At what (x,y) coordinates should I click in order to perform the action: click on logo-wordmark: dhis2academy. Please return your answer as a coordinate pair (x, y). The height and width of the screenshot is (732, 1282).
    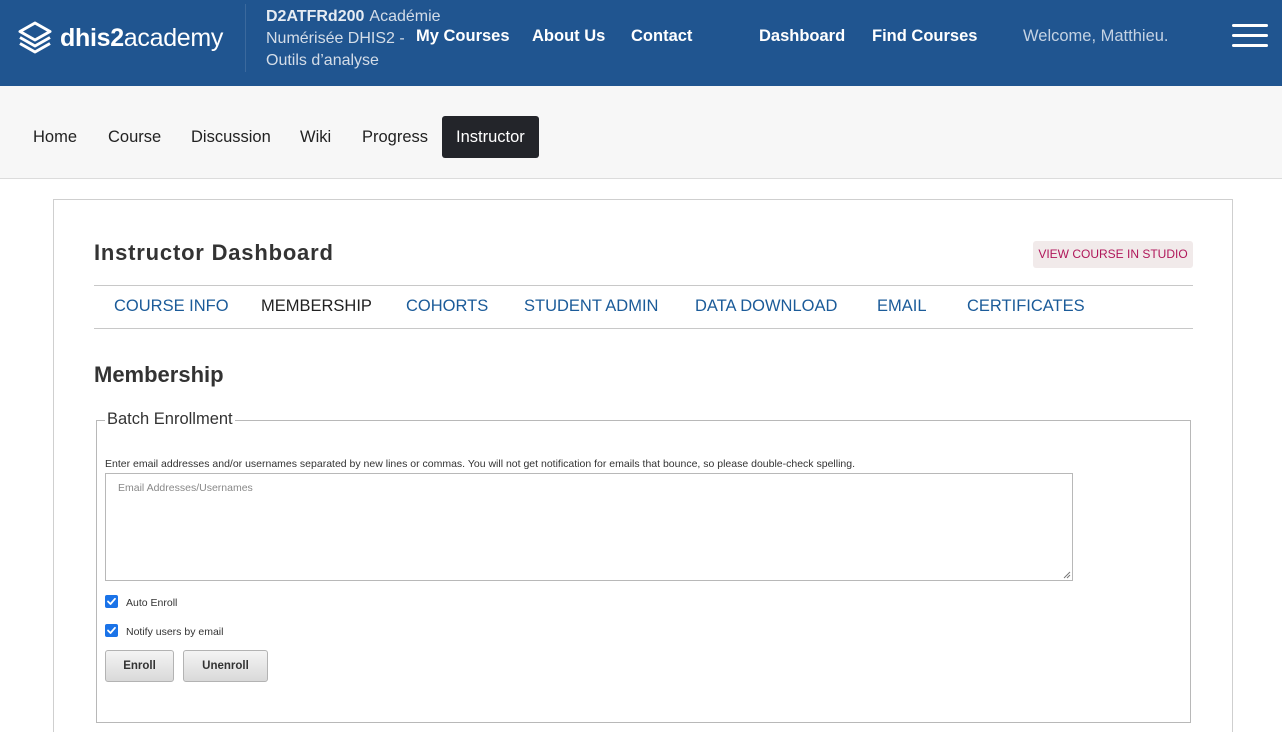
    Looking at the image, I should click on (141, 38).